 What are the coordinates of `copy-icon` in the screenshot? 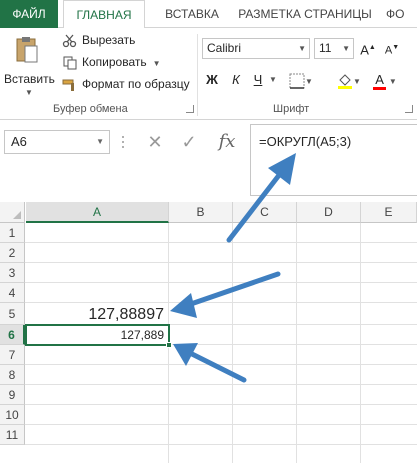 It's located at (70, 63).